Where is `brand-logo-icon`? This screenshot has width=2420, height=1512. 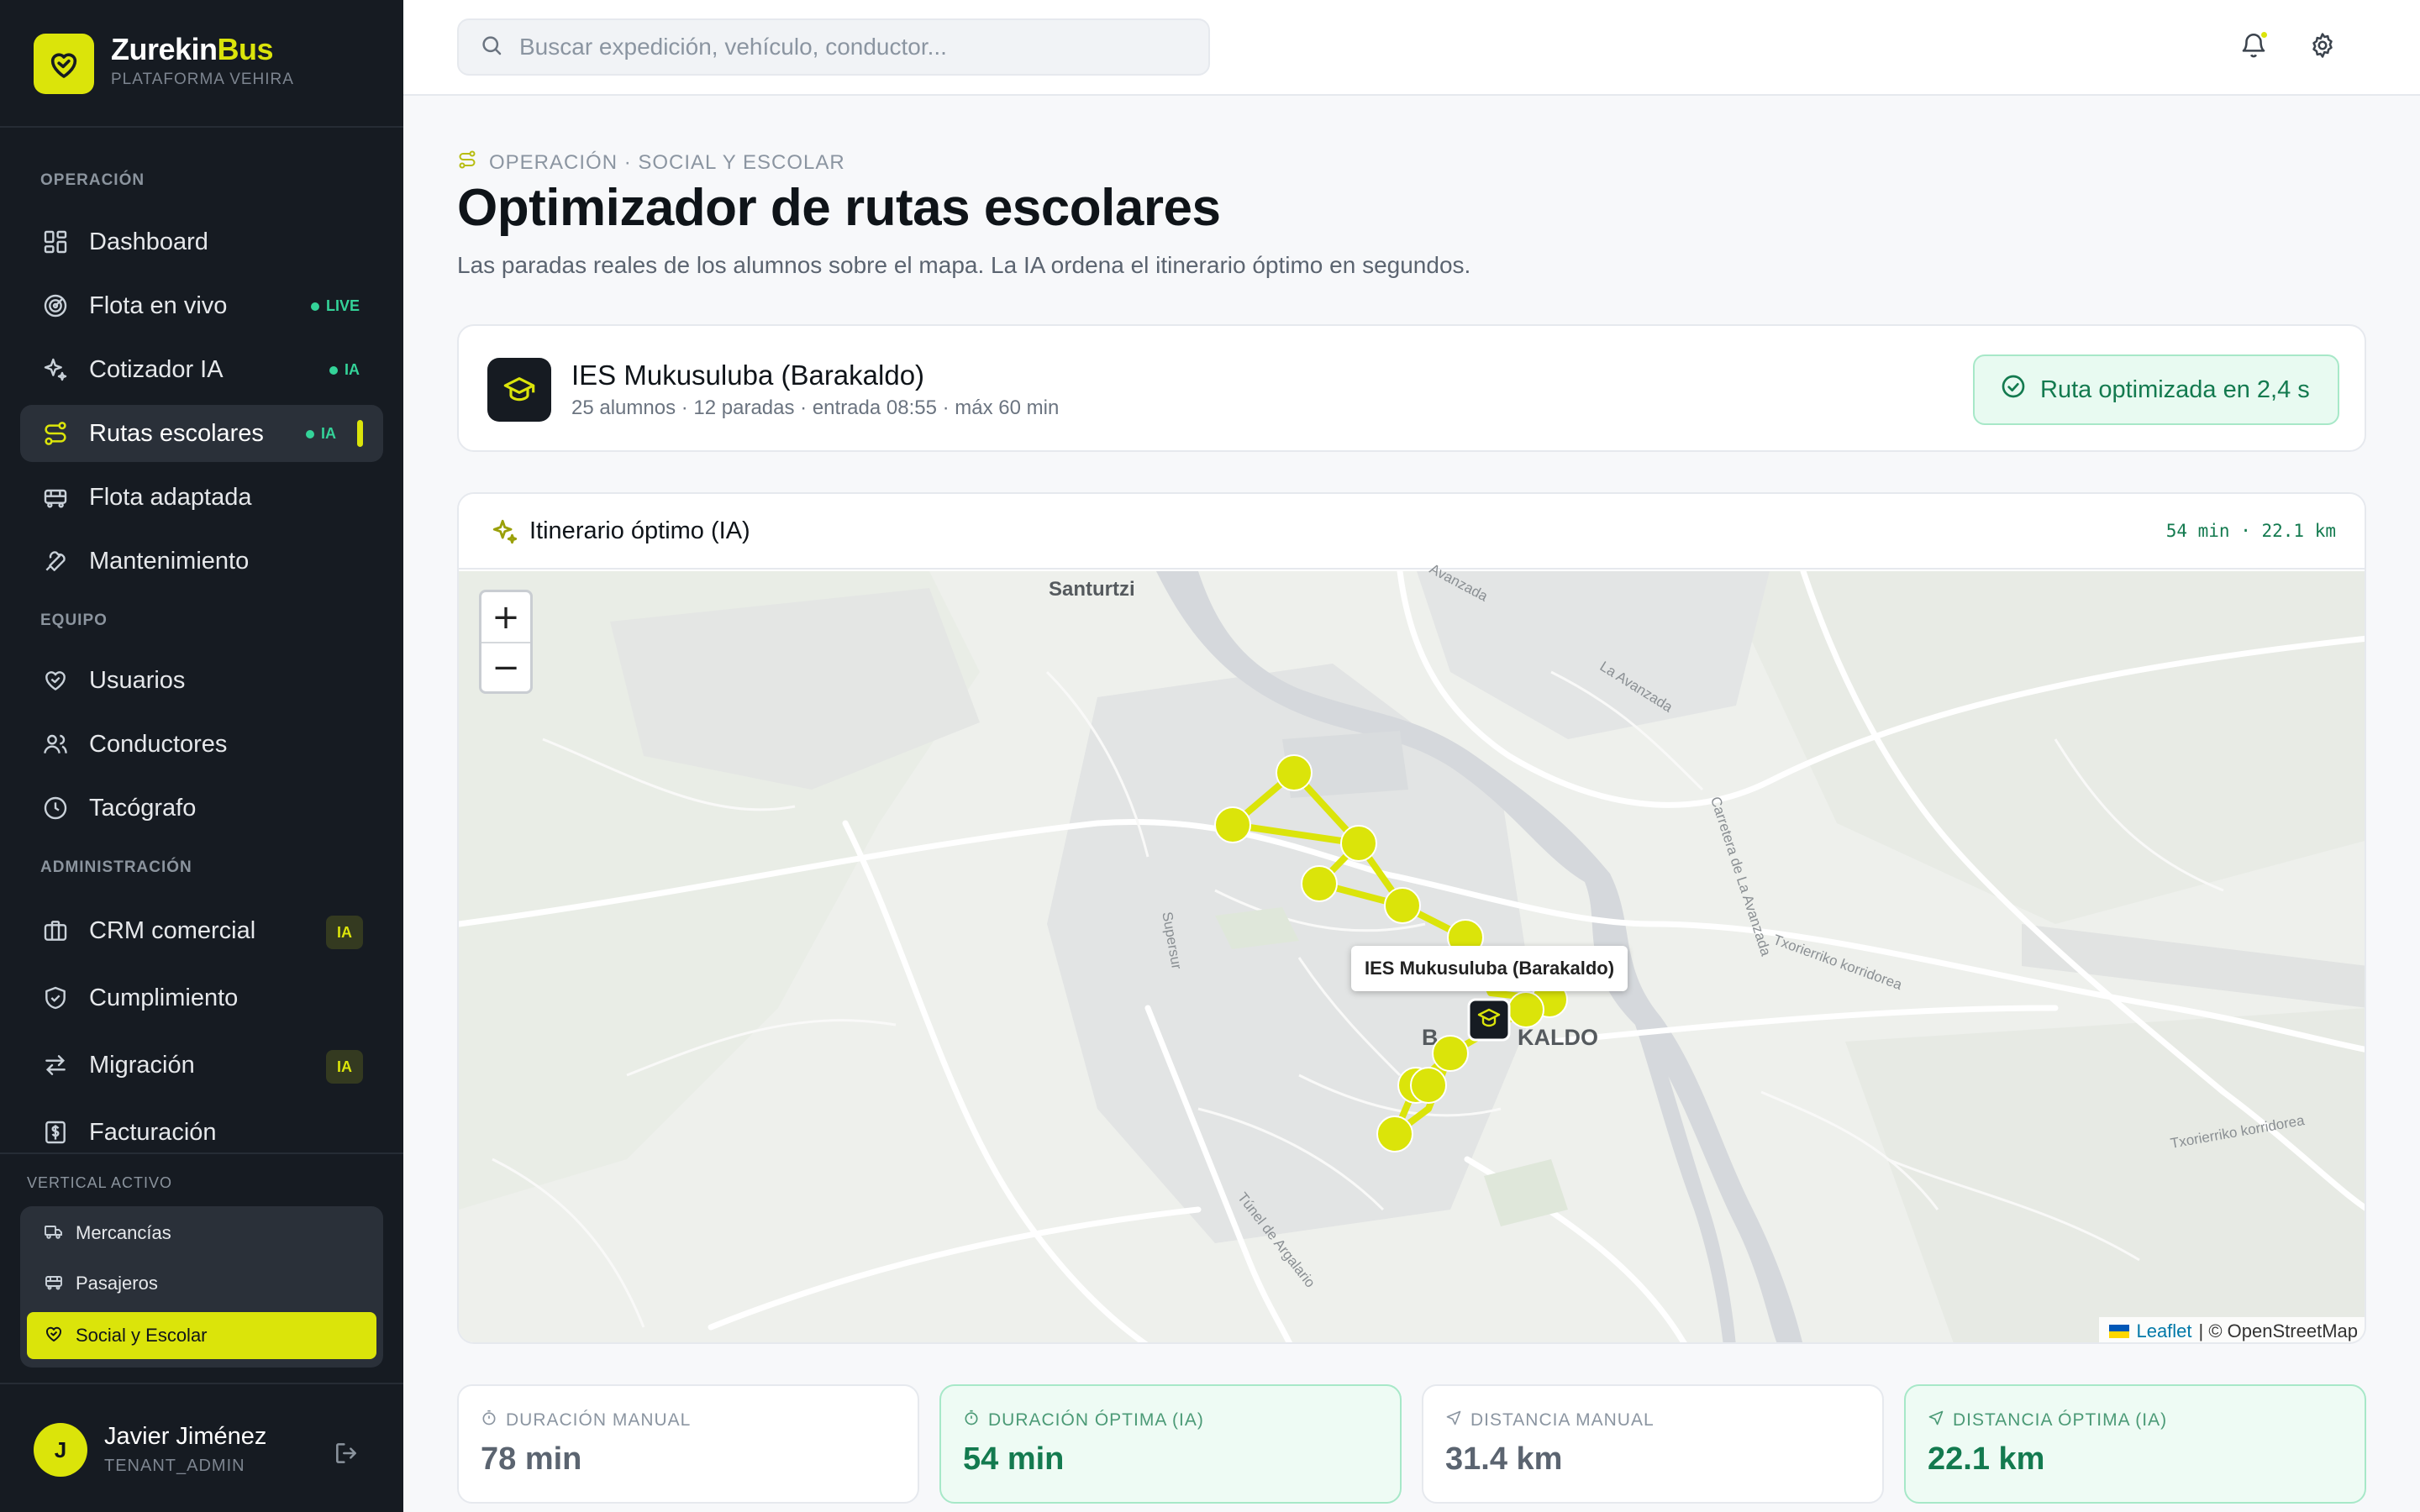
brand-logo-icon is located at coordinates (64, 64).